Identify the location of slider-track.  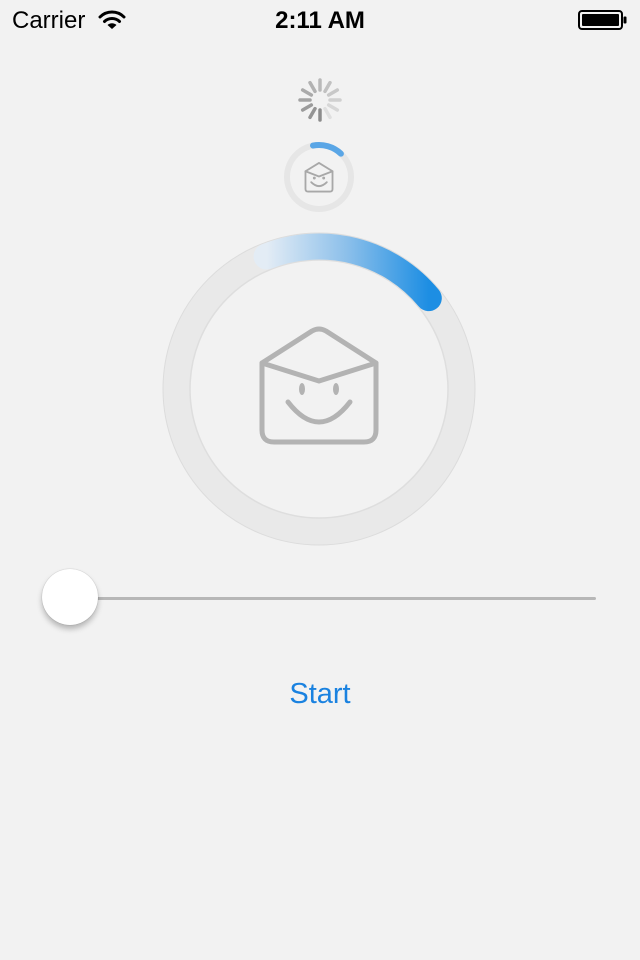
(333, 598).